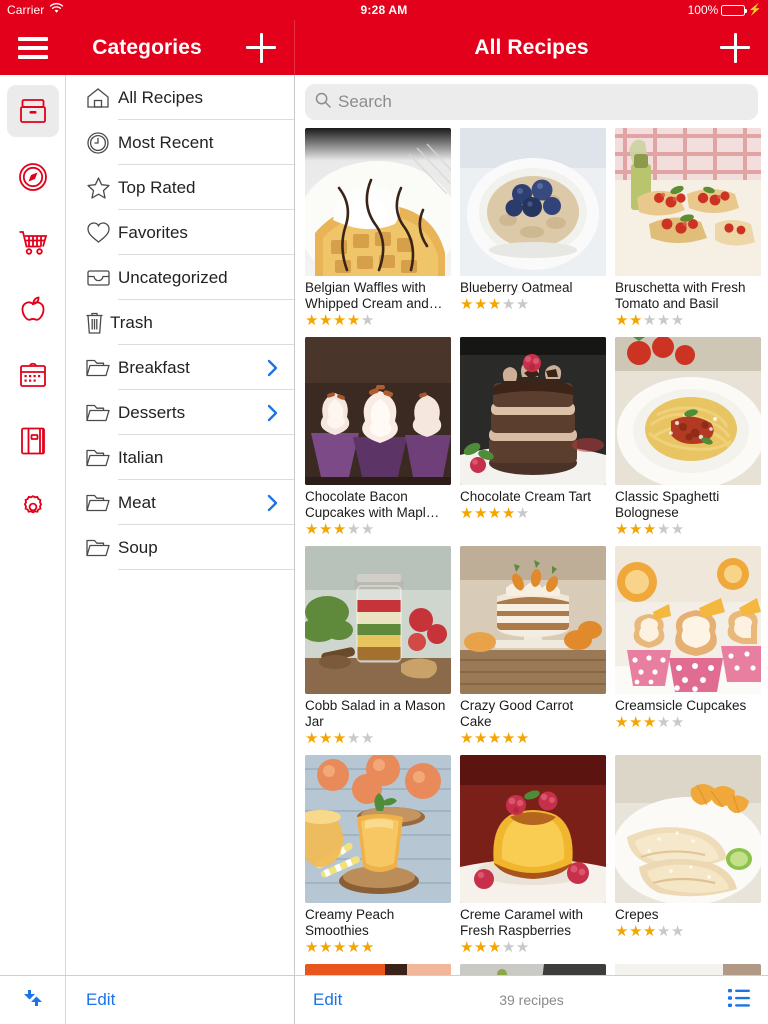  I want to click on search-input: Search, so click(531, 102).